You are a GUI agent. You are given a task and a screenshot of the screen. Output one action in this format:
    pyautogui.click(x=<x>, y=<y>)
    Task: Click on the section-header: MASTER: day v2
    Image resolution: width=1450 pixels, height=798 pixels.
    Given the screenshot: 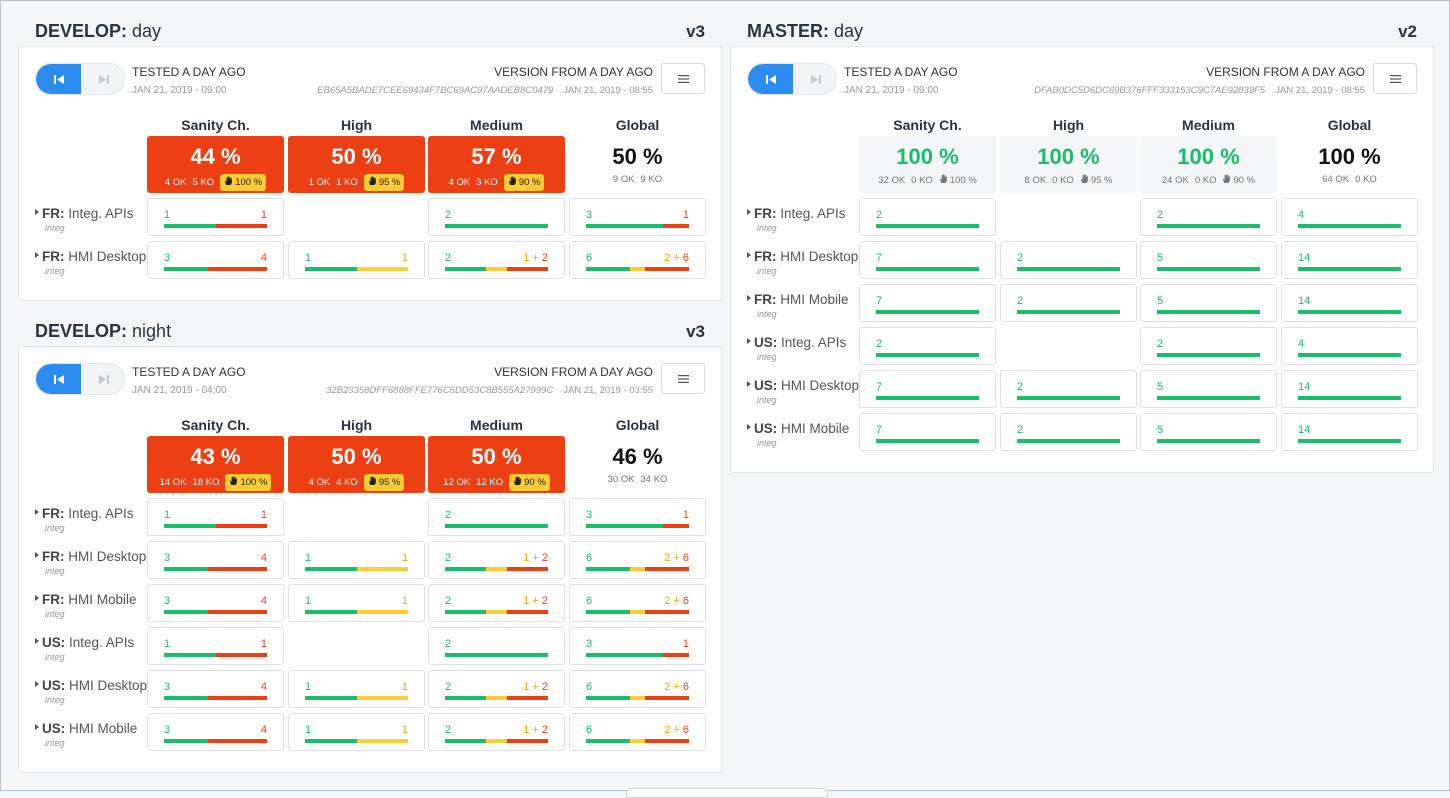 What is the action you would take?
    pyautogui.click(x=1082, y=23)
    